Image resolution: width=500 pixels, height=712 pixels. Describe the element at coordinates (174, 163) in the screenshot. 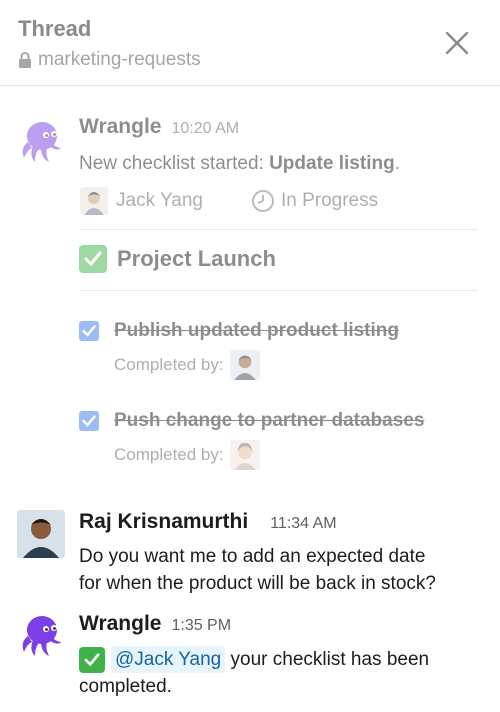

I see `message-text-prefix: New checklist started:` at that location.